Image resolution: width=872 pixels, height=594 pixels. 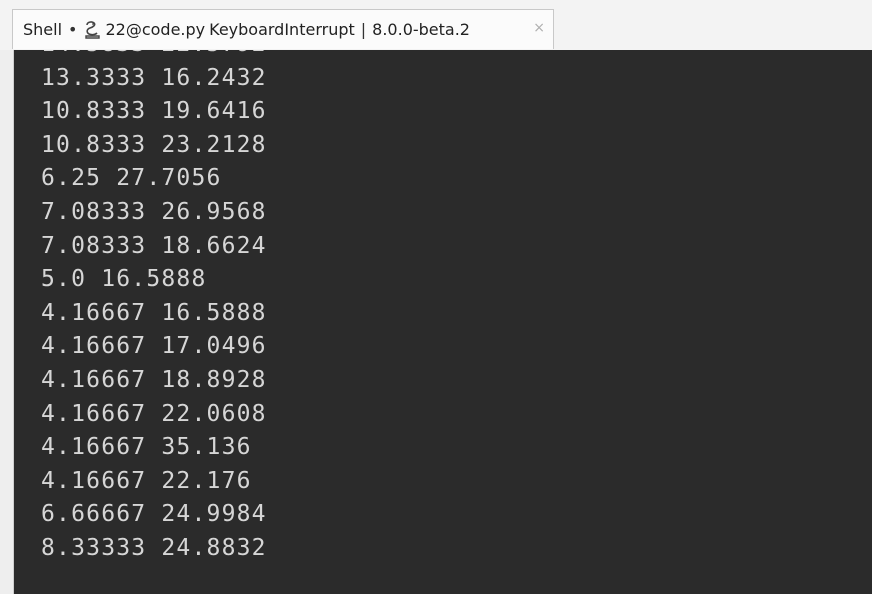 What do you see at coordinates (124, 279) in the screenshot?
I see `console-line: 5.0 16.5888` at bounding box center [124, 279].